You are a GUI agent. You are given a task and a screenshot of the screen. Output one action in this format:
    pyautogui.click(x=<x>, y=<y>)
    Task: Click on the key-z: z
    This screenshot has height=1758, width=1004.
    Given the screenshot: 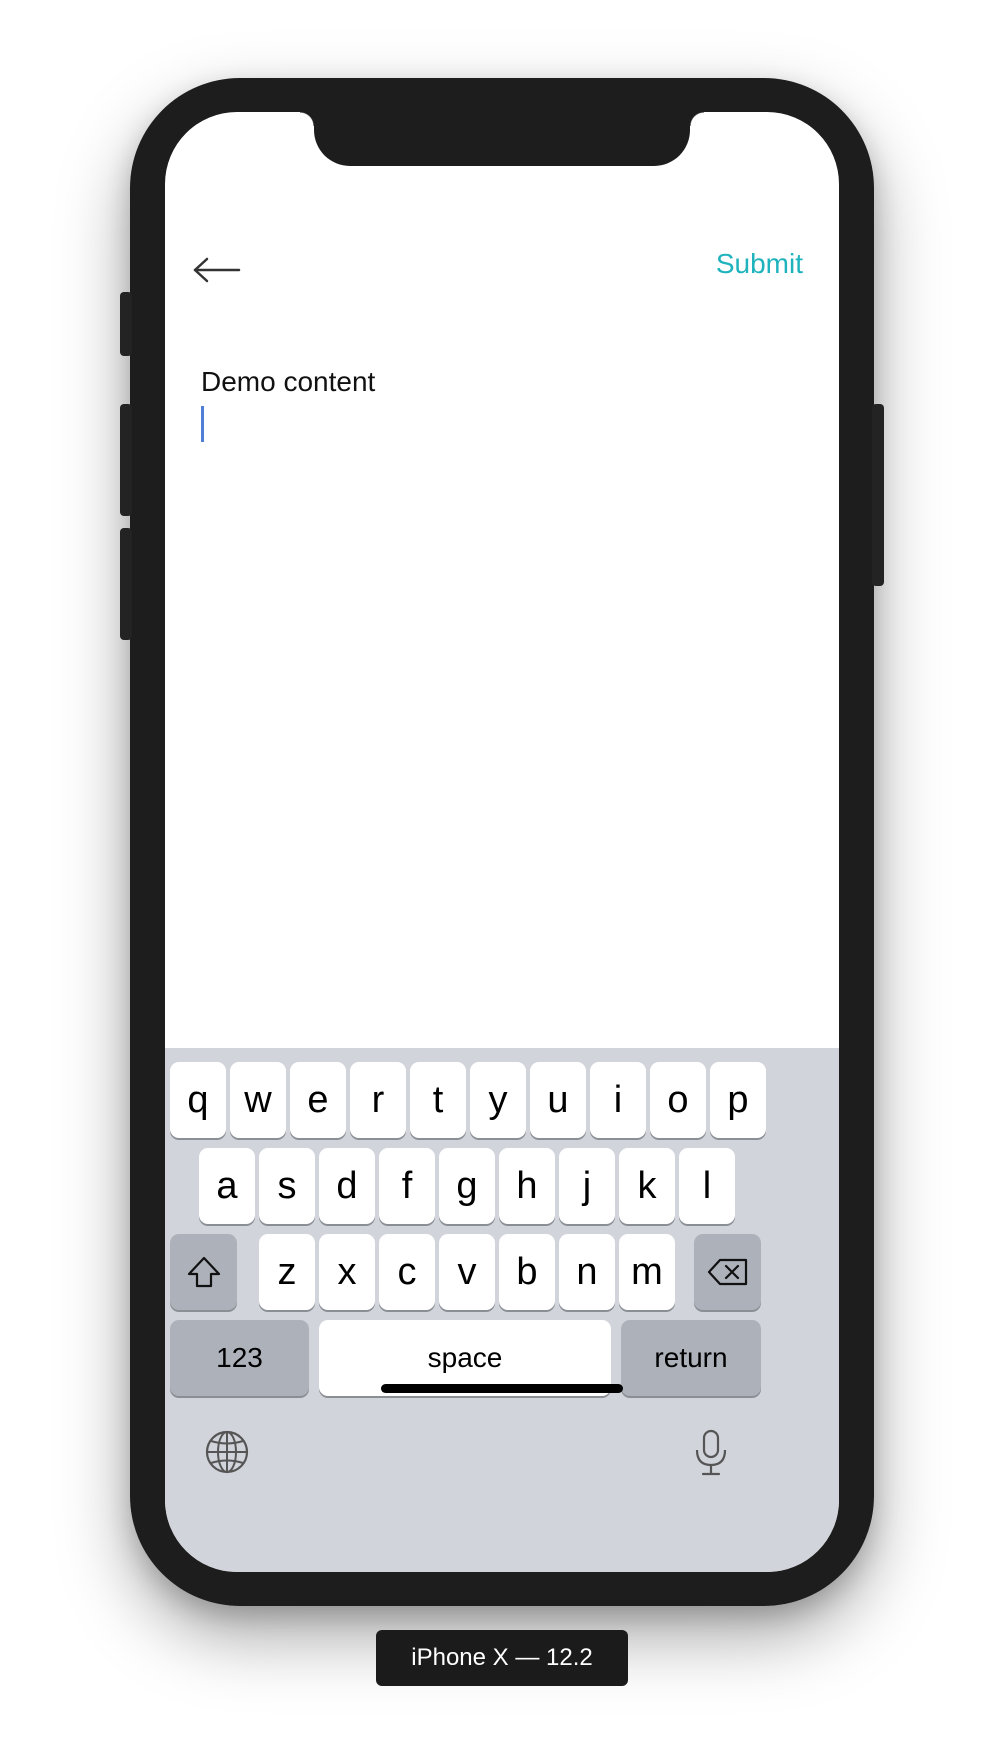 What is the action you would take?
    pyautogui.click(x=287, y=1272)
    